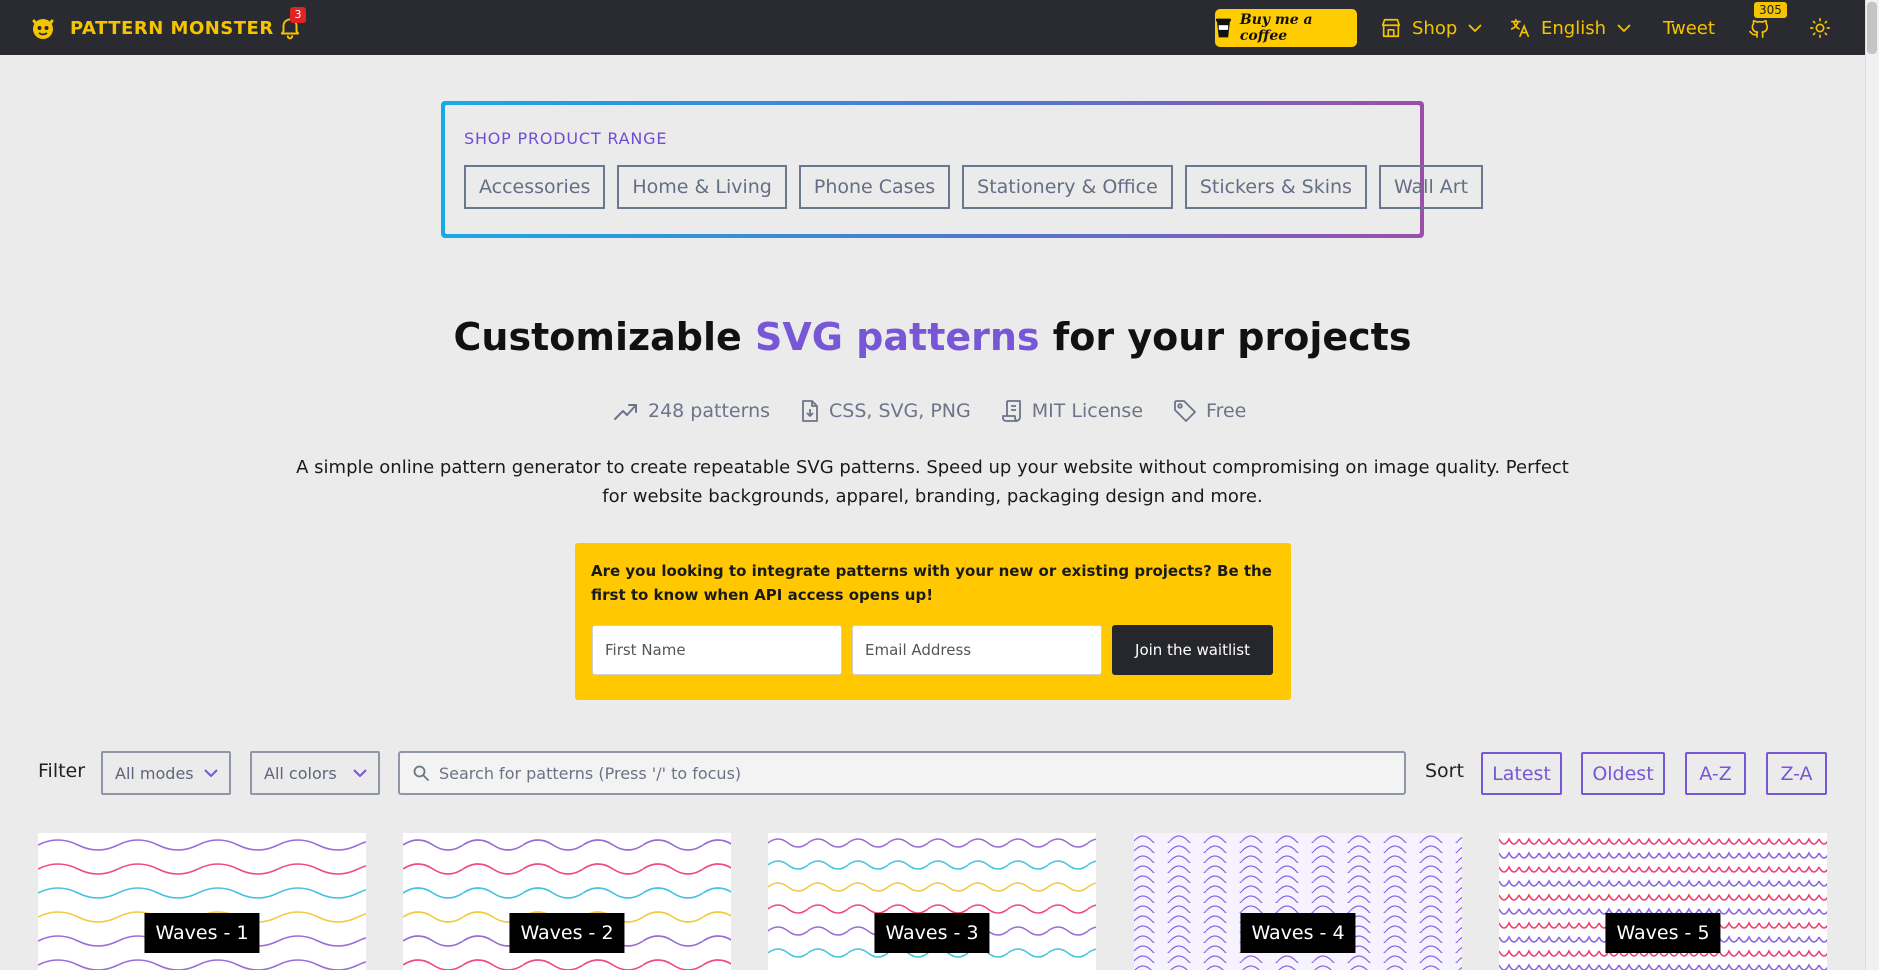  Describe the element at coordinates (421, 773) in the screenshot. I see `search-icon` at that location.